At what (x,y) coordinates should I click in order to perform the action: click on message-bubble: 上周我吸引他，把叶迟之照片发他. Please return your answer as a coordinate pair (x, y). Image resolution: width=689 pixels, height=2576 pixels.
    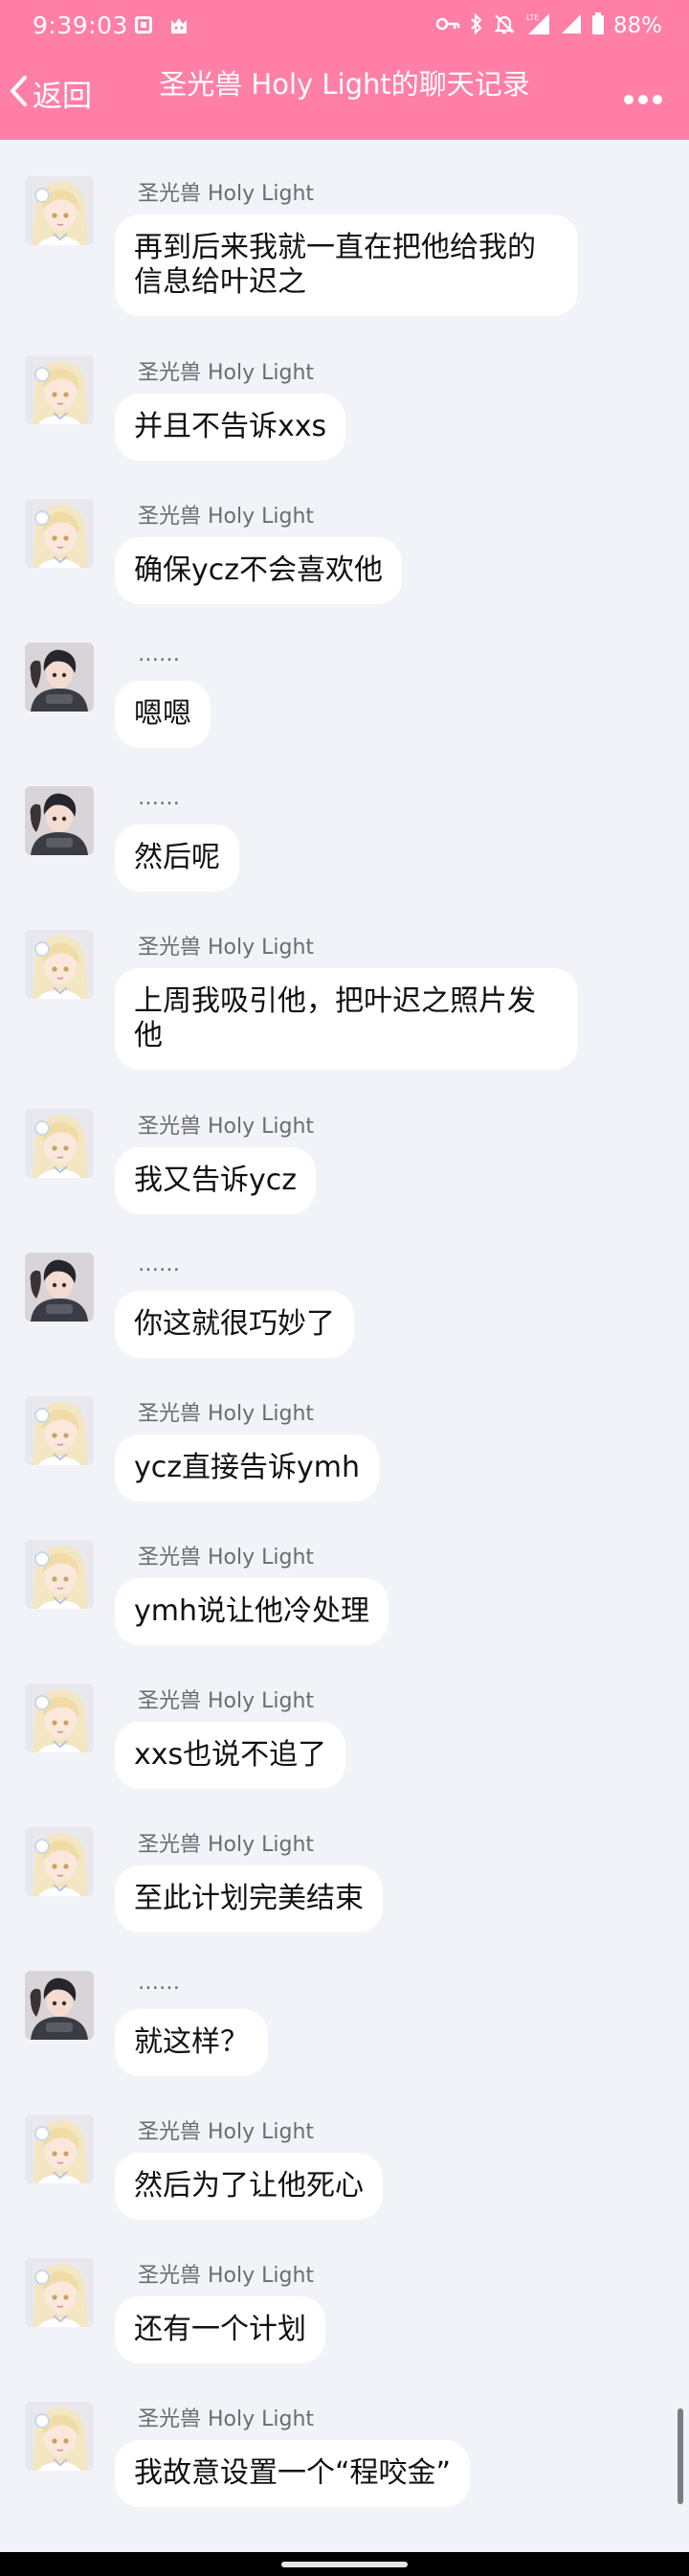
    Looking at the image, I should click on (346, 1019).